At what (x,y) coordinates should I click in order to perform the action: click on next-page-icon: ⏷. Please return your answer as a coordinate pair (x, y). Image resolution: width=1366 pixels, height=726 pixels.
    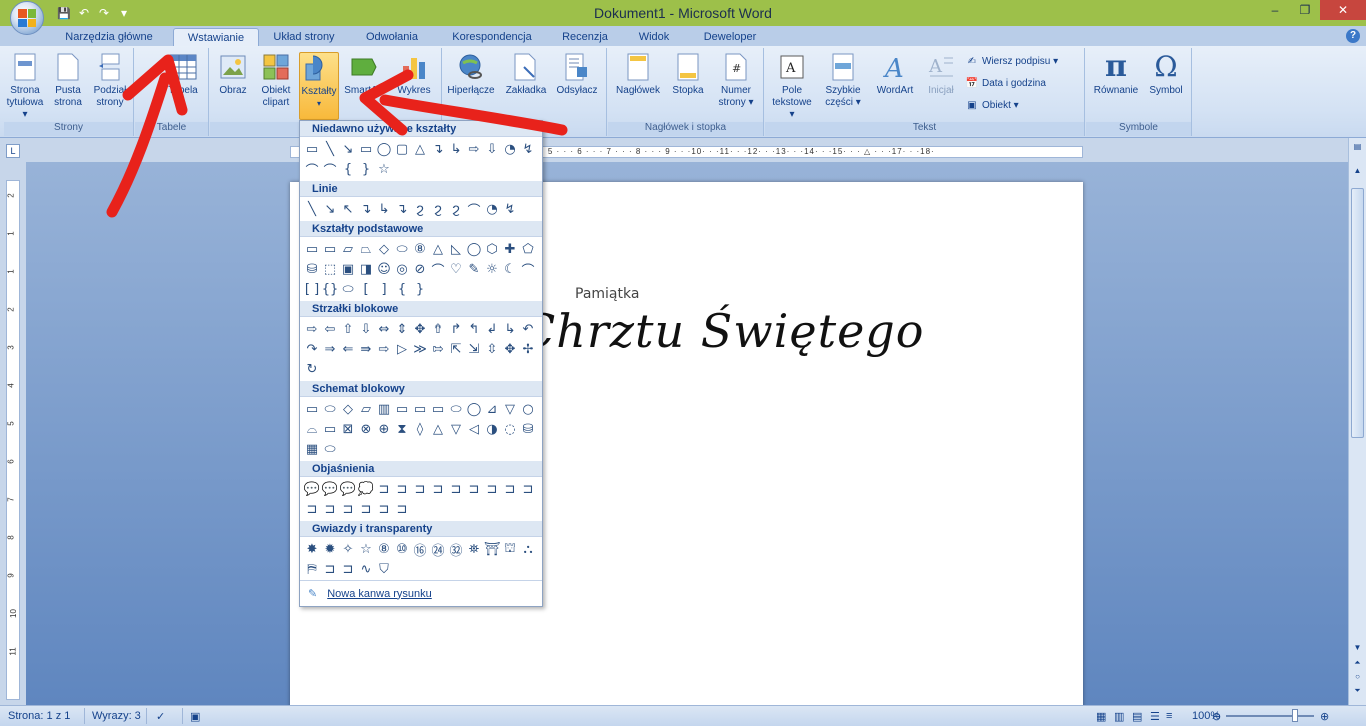
    Looking at the image, I should click on (1357, 692).